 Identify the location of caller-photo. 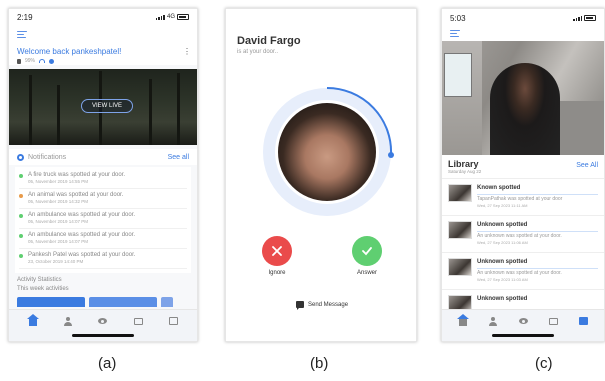
(327, 152).